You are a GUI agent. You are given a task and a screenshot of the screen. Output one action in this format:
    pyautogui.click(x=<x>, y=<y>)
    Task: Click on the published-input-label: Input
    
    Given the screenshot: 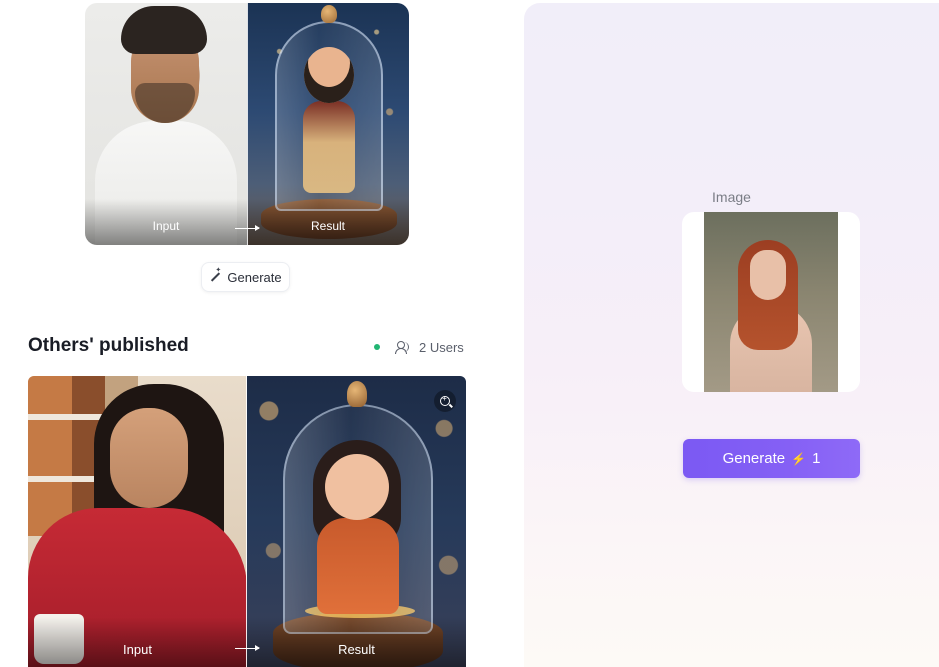 What is the action you would take?
    pyautogui.click(x=137, y=649)
    